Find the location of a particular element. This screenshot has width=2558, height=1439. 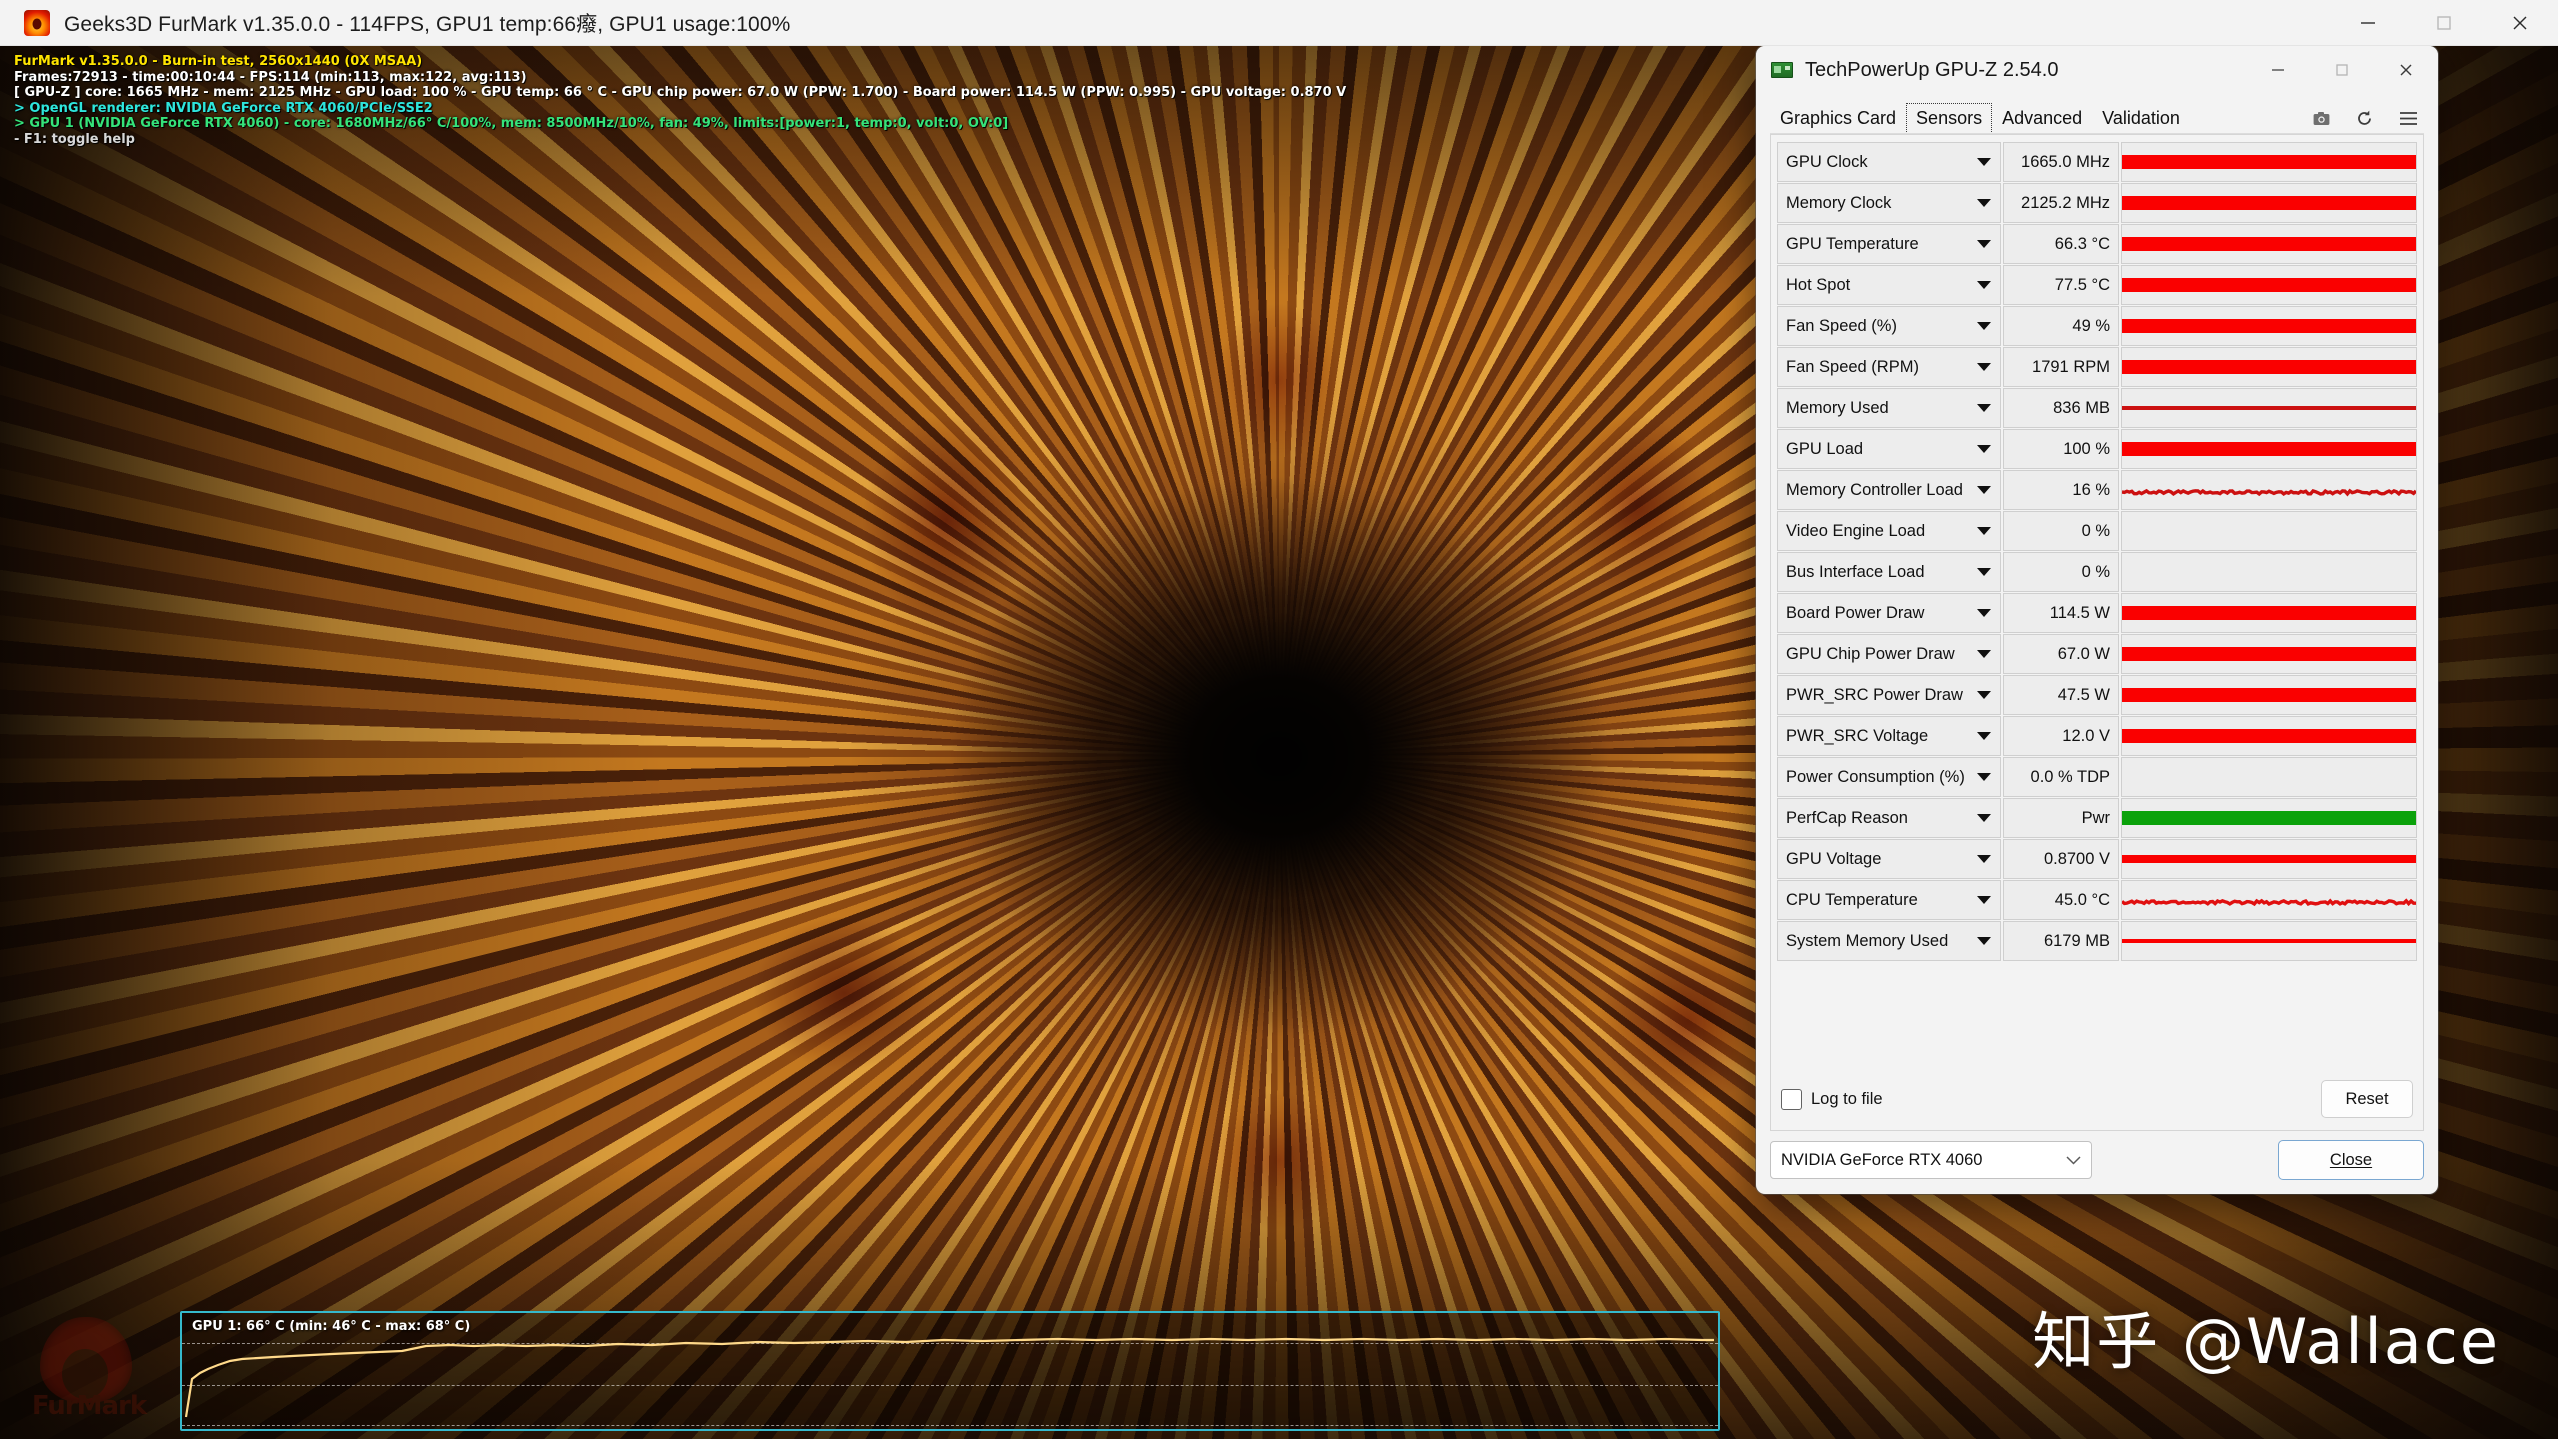

camera-icon is located at coordinates (2321, 121).